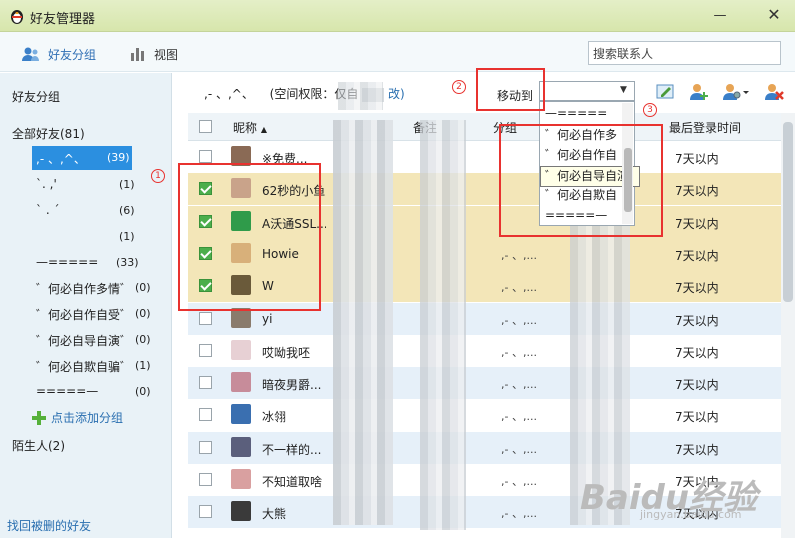 This screenshot has height=538, width=795. Describe the element at coordinates (61, 158) in the screenshot. I see `sidebar-group-label: ,- 、,^、` at that location.